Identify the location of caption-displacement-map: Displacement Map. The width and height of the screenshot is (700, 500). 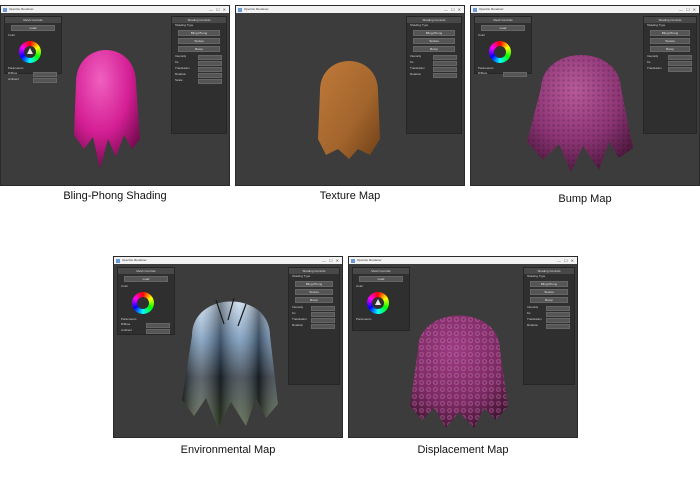
(463, 450).